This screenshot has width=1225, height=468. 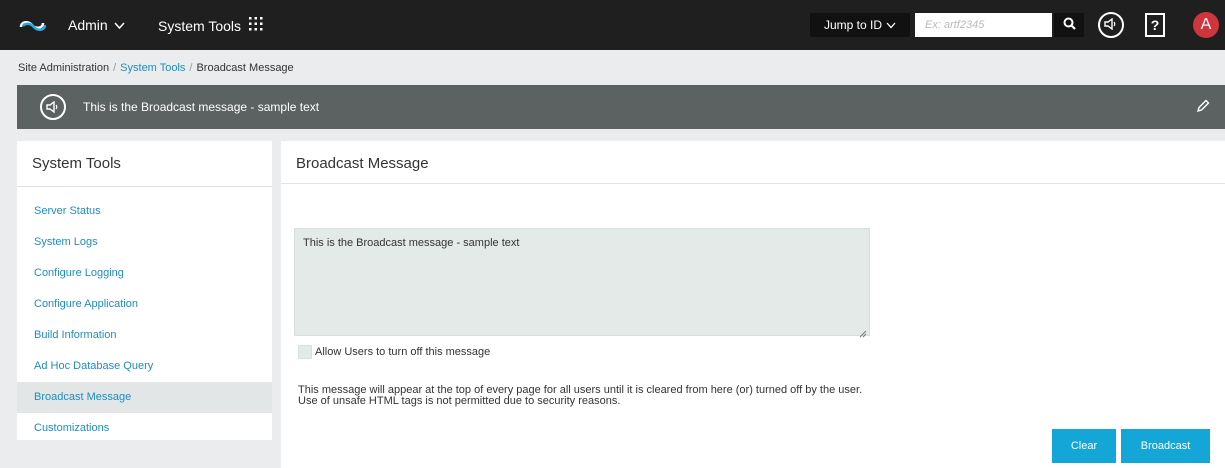 What do you see at coordinates (245, 68) in the screenshot?
I see `breadcrumb-current: Broadcast Message` at bounding box center [245, 68].